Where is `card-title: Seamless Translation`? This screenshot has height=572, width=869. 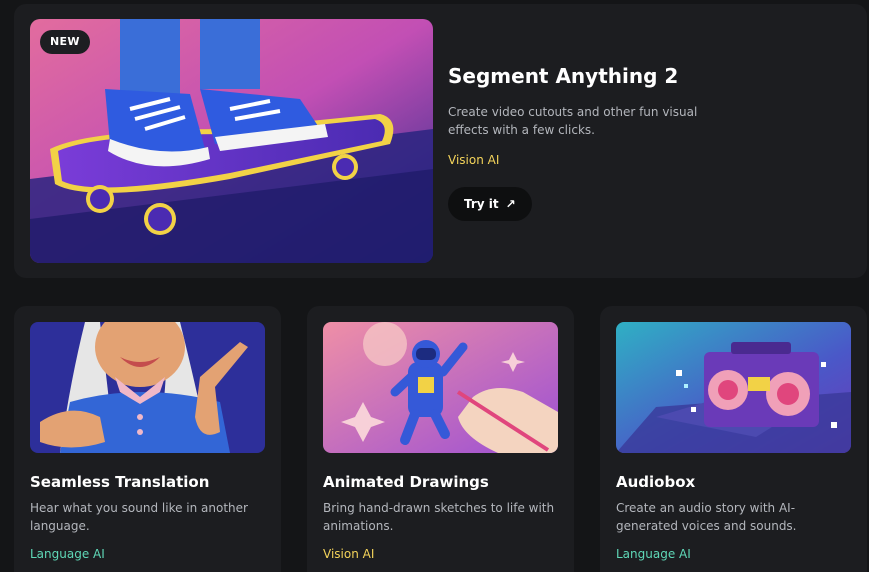
card-title: Seamless Translation is located at coordinates (119, 482).